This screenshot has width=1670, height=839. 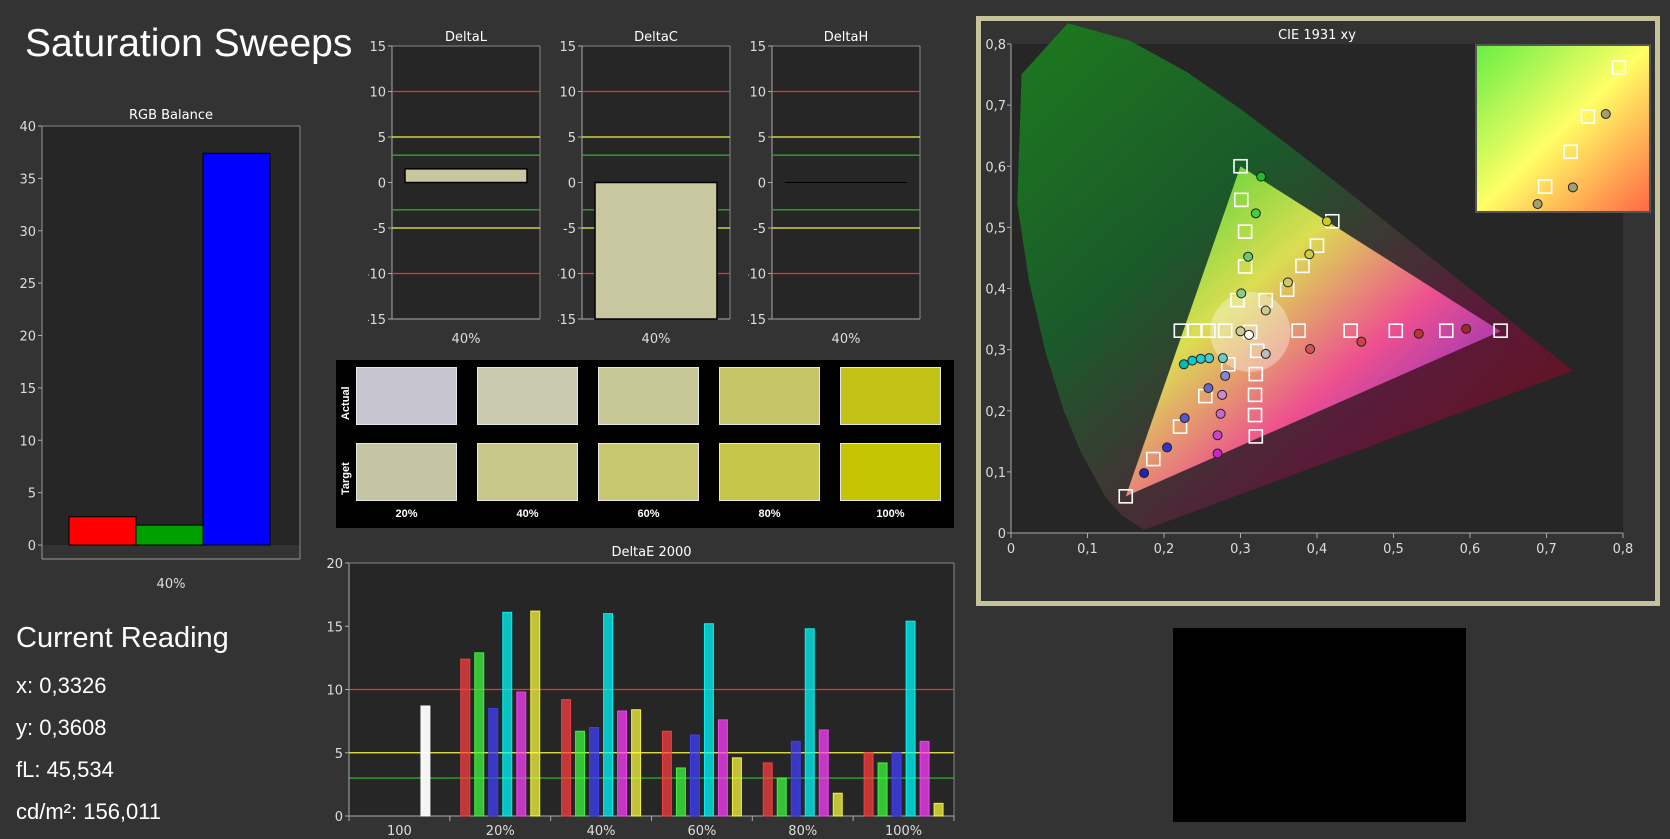 What do you see at coordinates (995, 412) in the screenshot?
I see `y-tick-label: 0,2` at bounding box center [995, 412].